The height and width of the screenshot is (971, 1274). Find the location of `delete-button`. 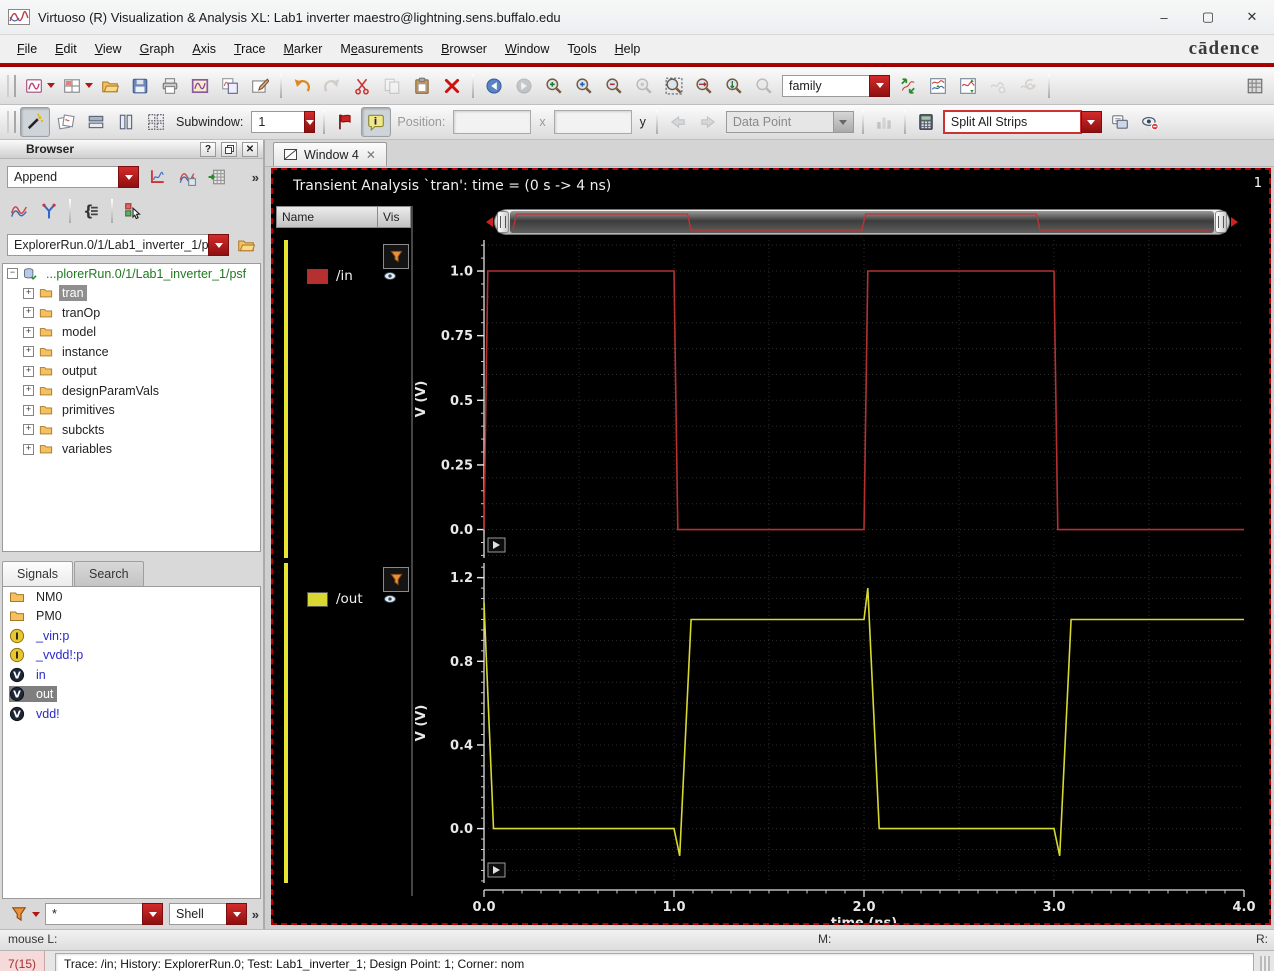

delete-button is located at coordinates (452, 86).